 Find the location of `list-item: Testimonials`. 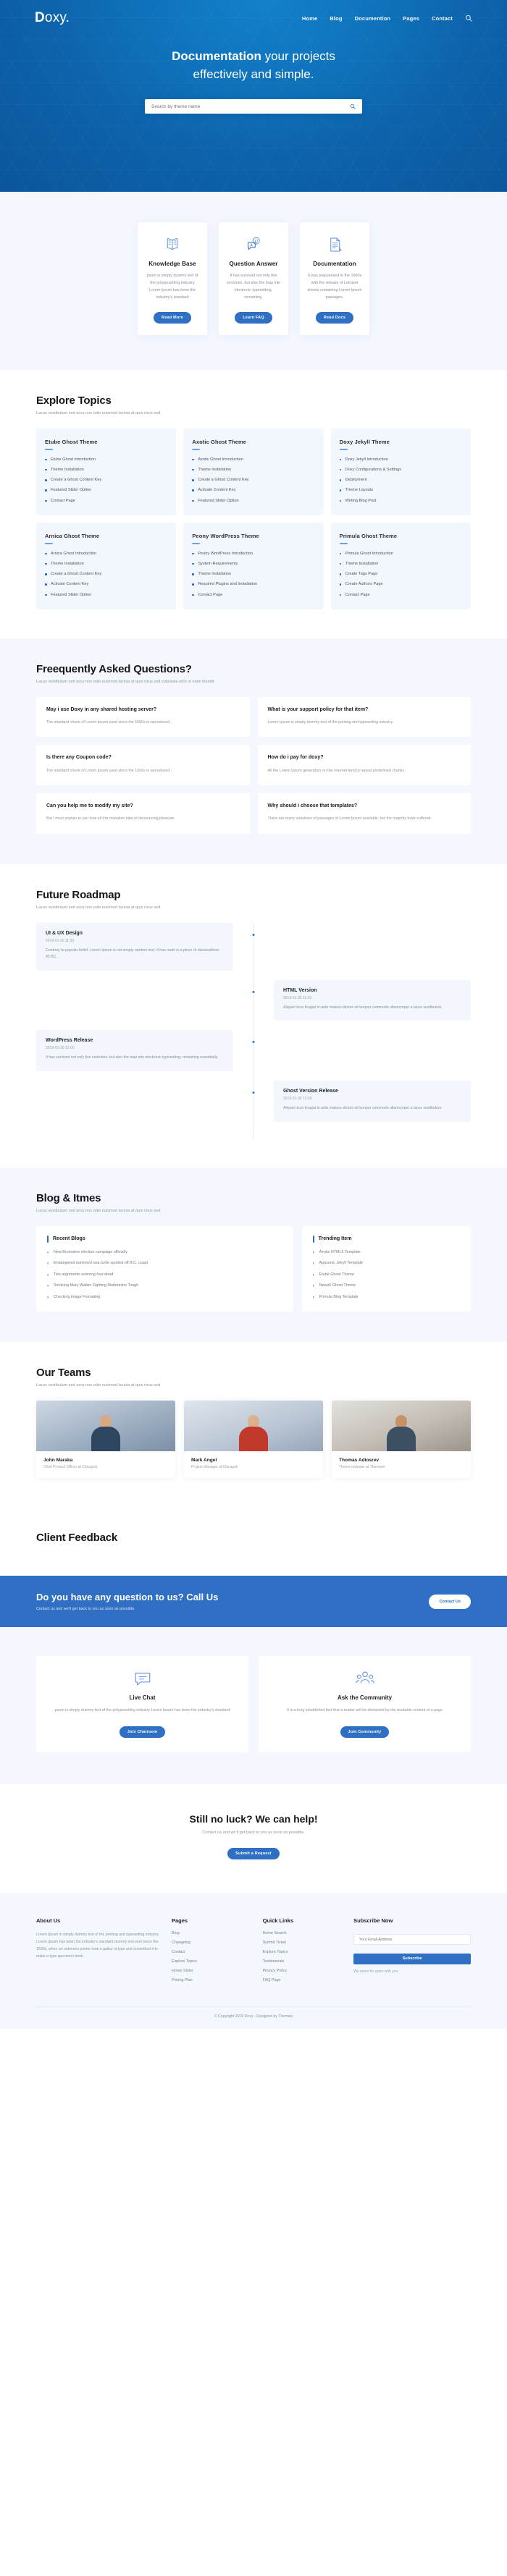

list-item: Testimonials is located at coordinates (303, 1962).